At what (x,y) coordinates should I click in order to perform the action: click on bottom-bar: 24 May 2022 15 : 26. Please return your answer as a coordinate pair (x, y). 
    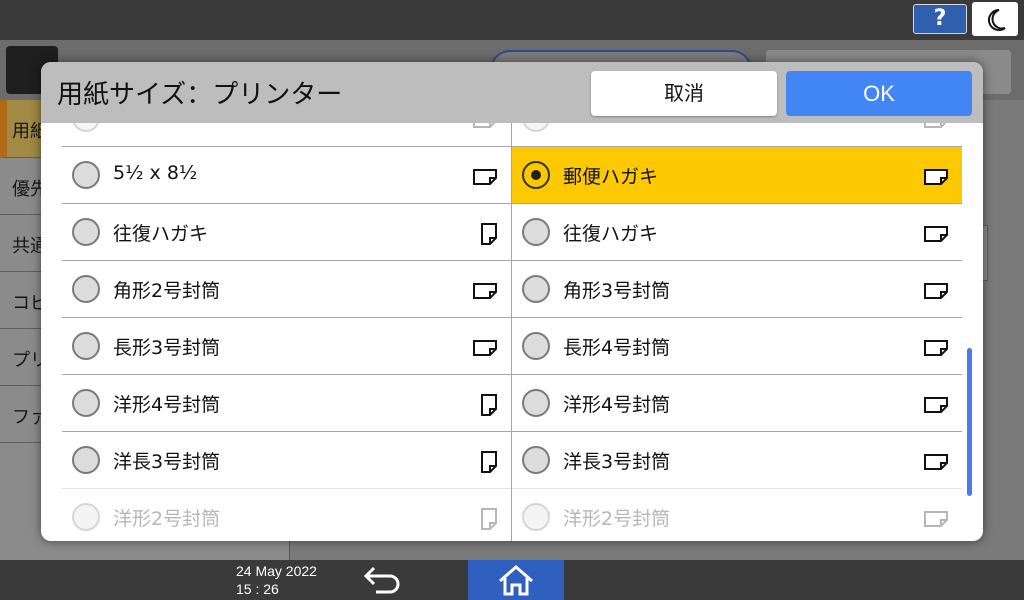
    Looking at the image, I should click on (512, 580).